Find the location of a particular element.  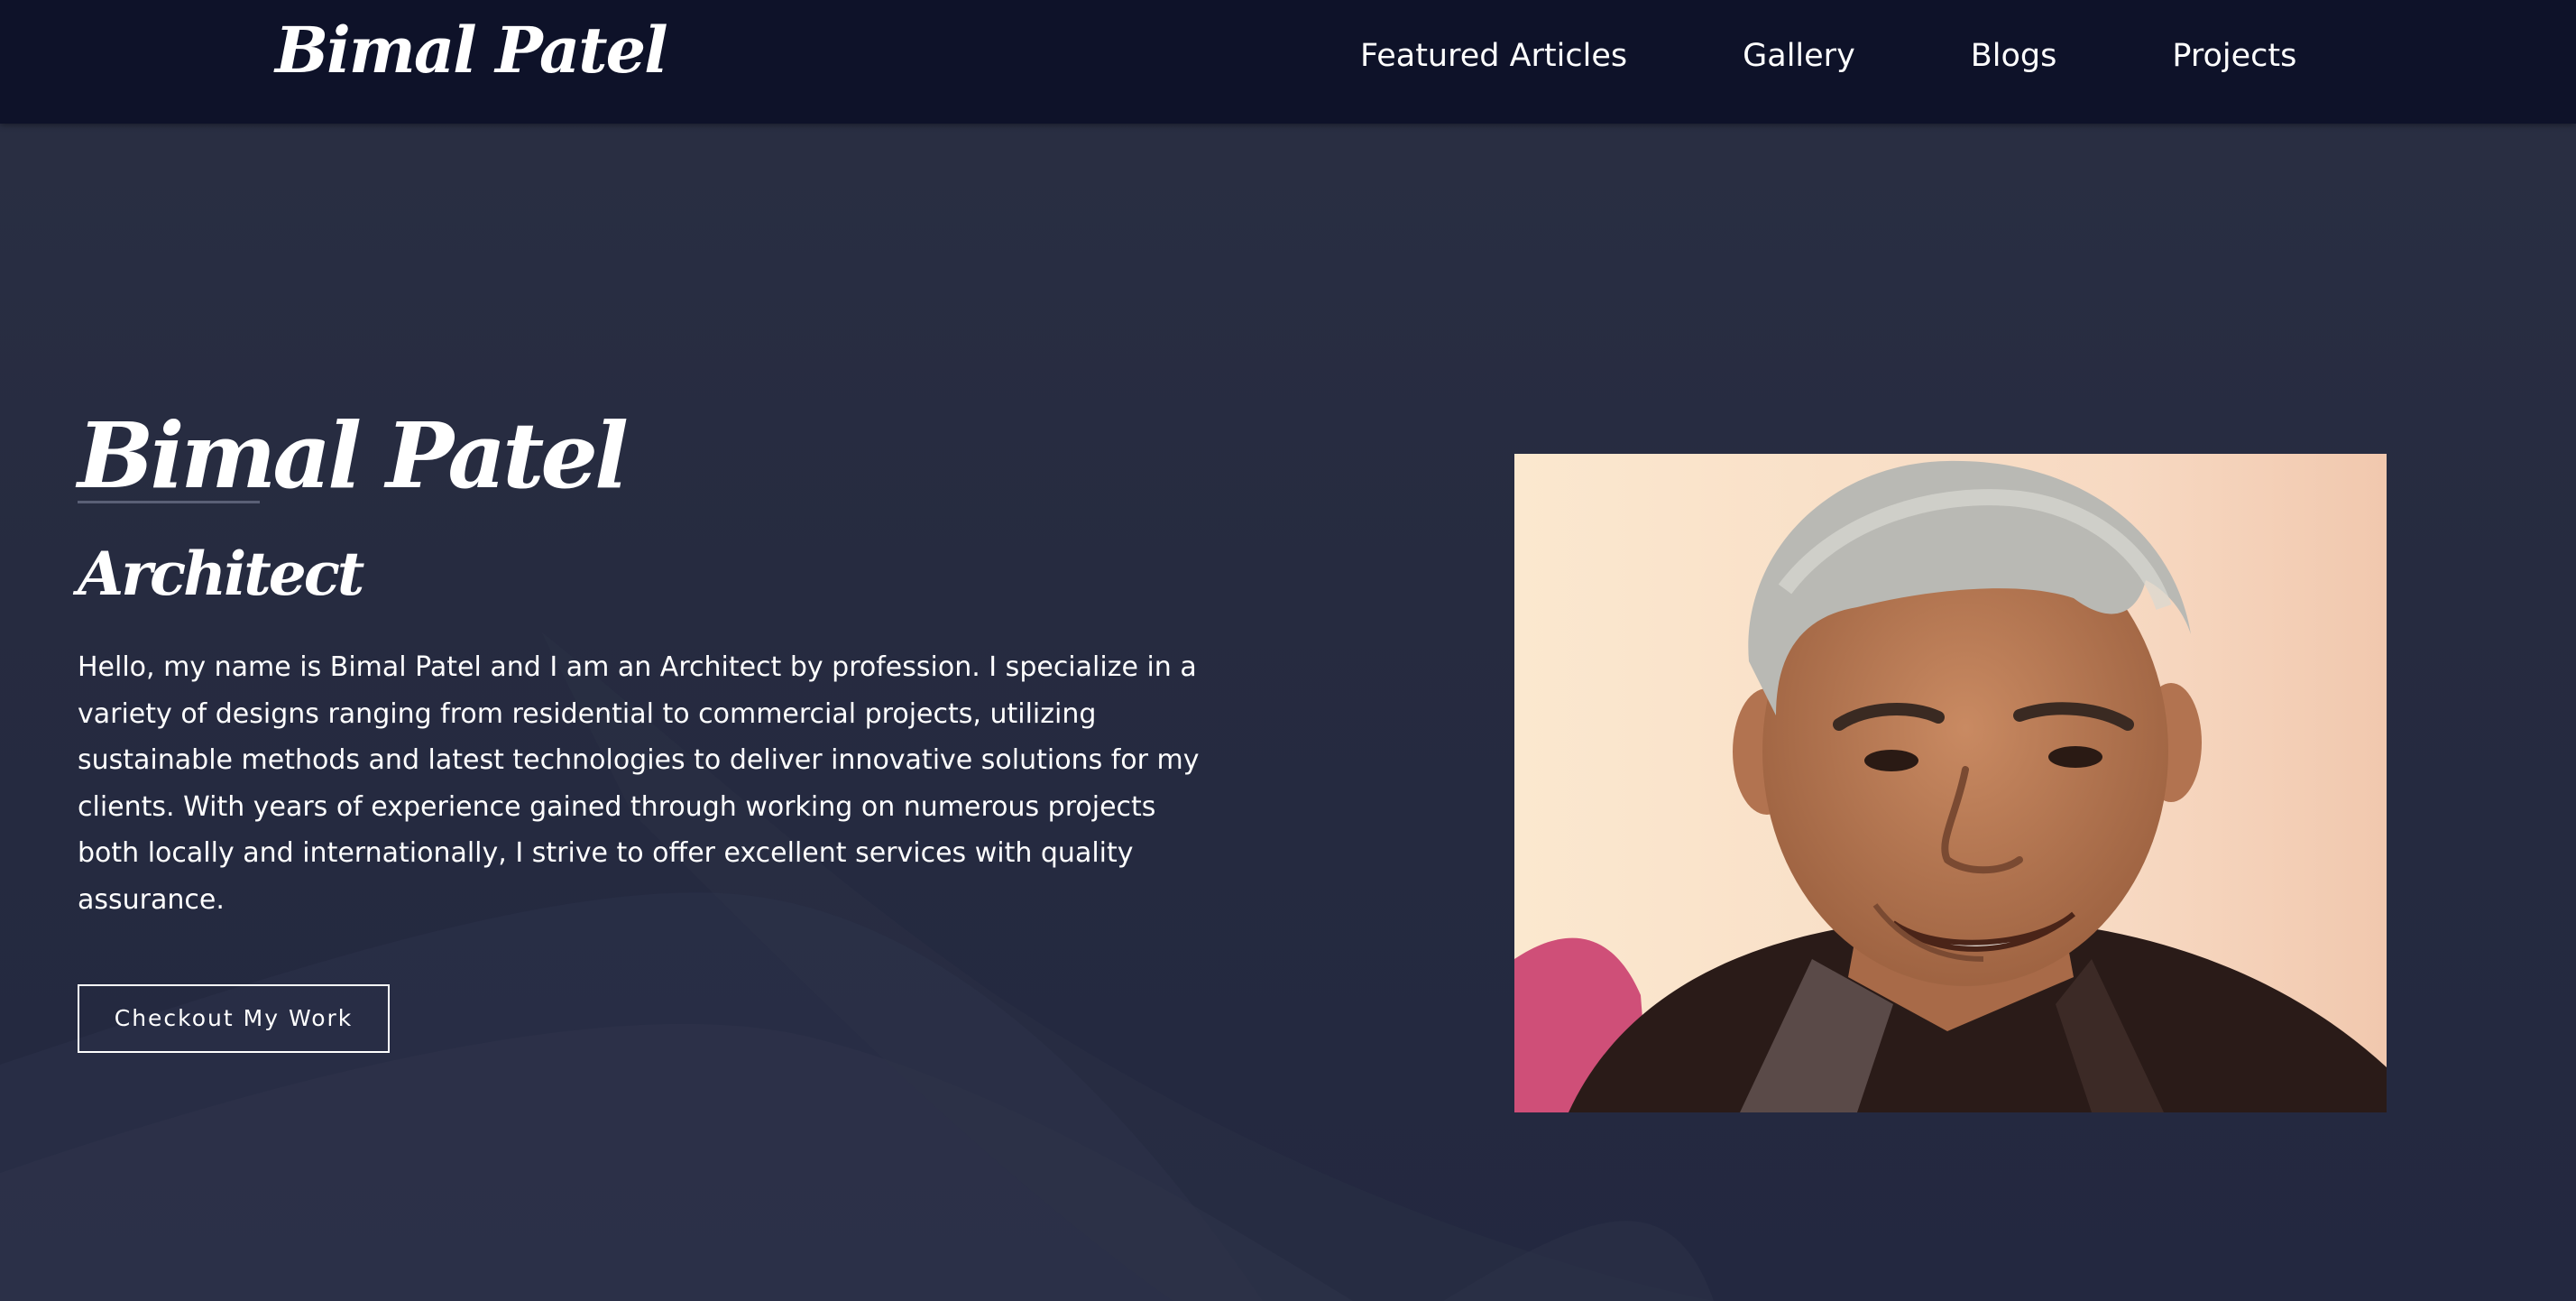

hero-subtitle: Architect is located at coordinates (221, 574).